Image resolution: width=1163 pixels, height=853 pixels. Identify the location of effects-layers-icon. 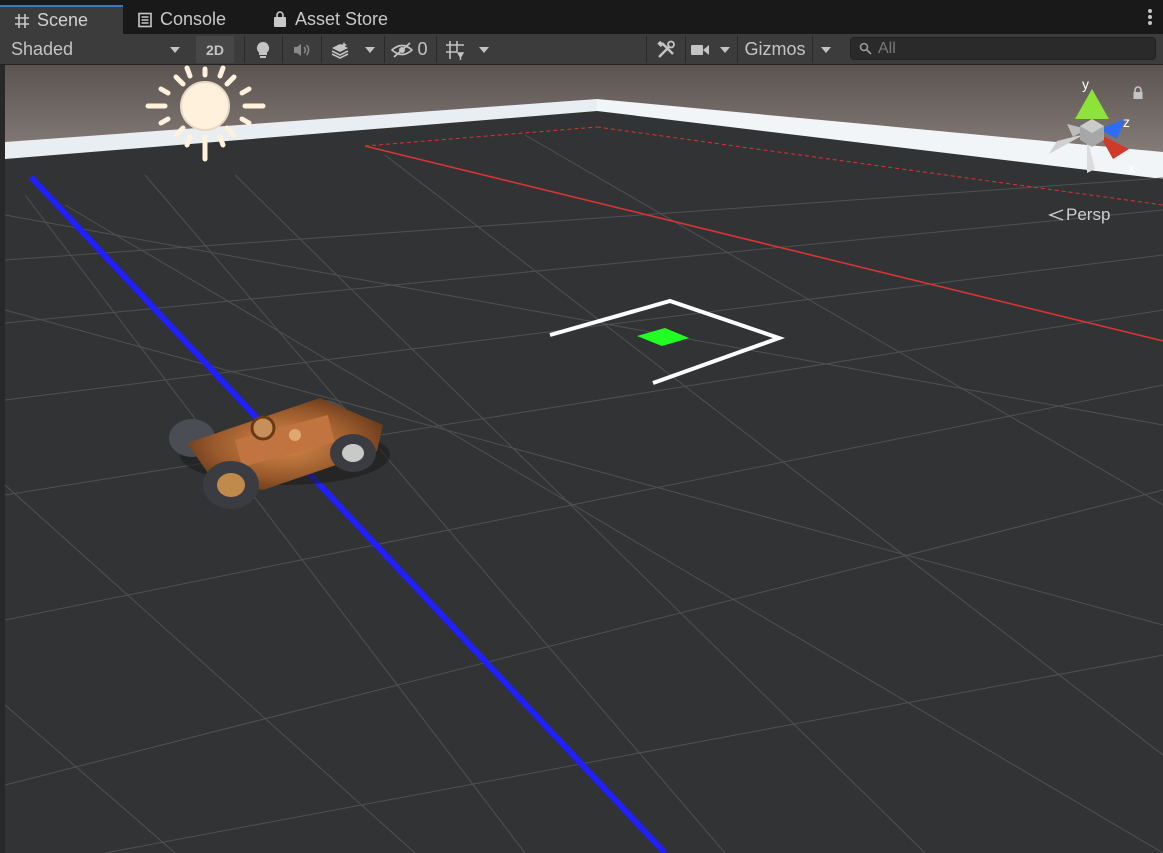
(339, 50).